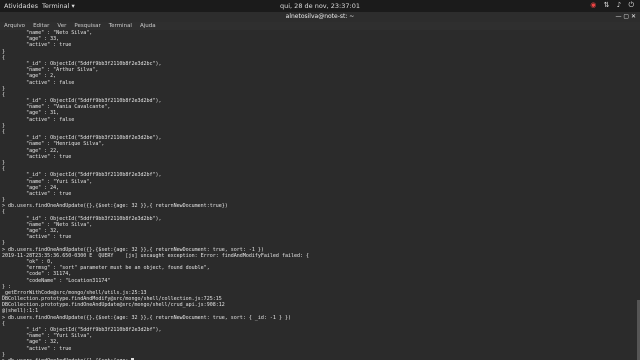 The width and height of the screenshot is (640, 360). I want to click on window-controls: — ▢ ✕, so click(625, 17).